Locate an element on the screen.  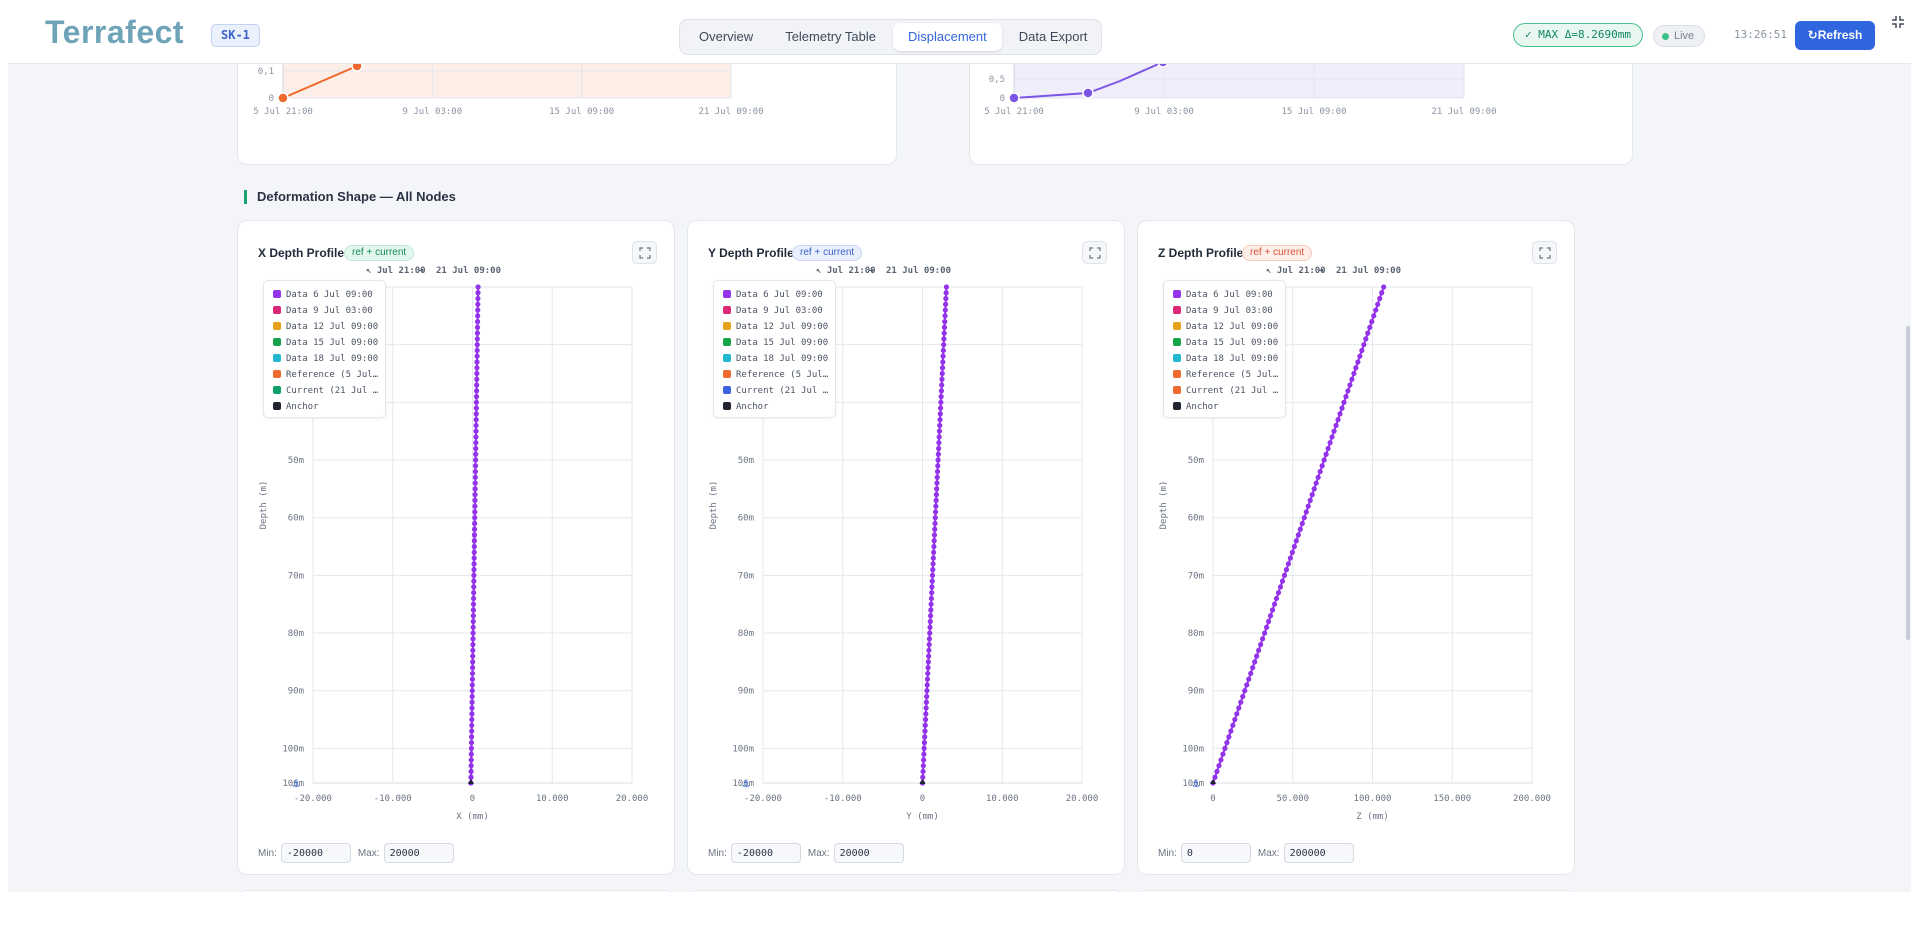
legend-item: Anchor is located at coordinates (779, 406).